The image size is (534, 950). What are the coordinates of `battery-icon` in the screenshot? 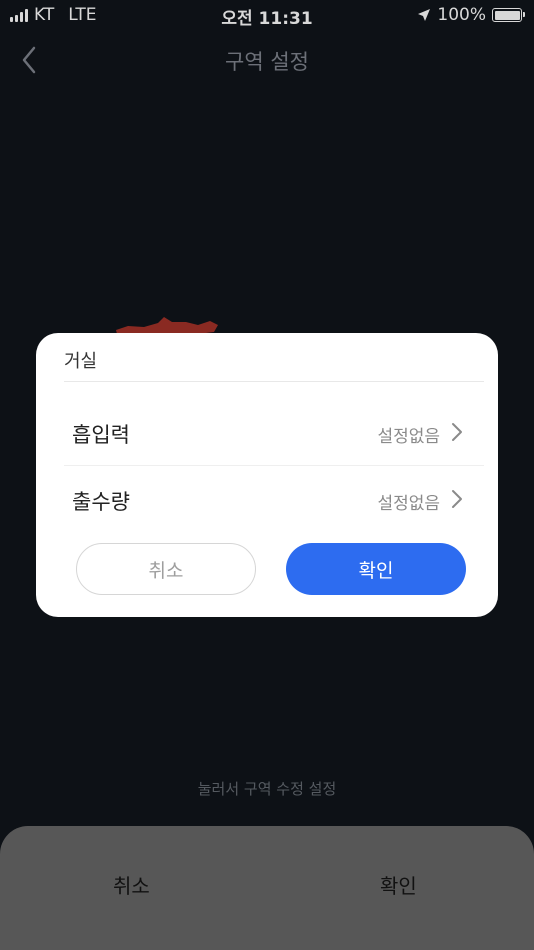 It's located at (508, 15).